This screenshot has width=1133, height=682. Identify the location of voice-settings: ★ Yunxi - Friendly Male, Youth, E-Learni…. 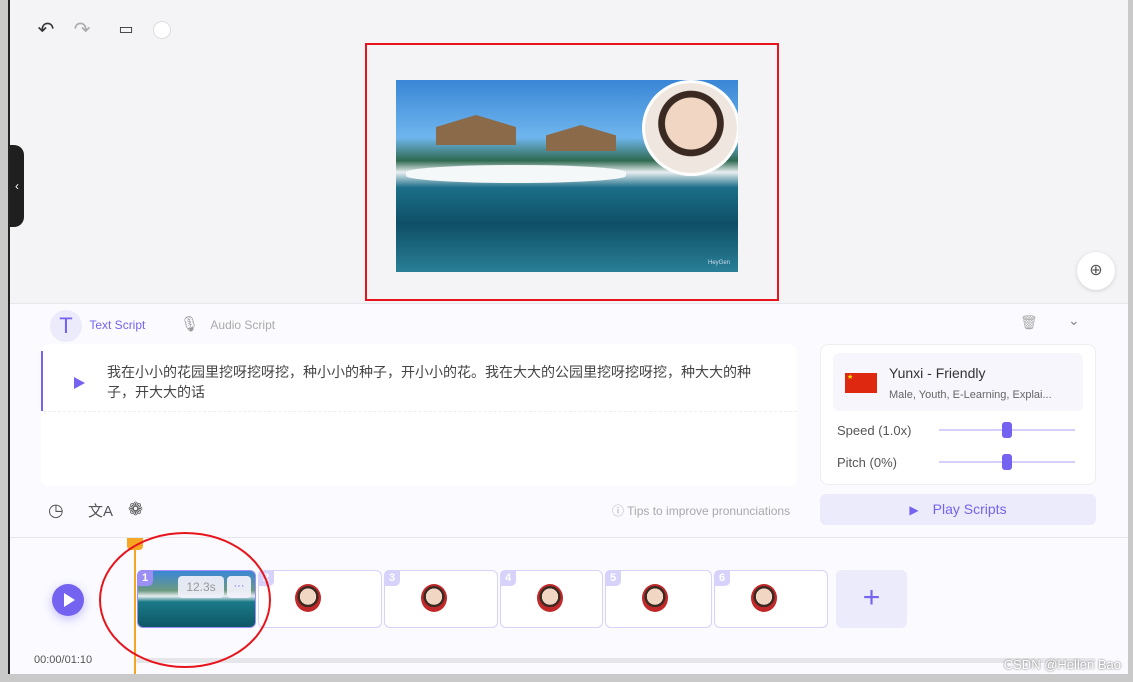
(958, 414).